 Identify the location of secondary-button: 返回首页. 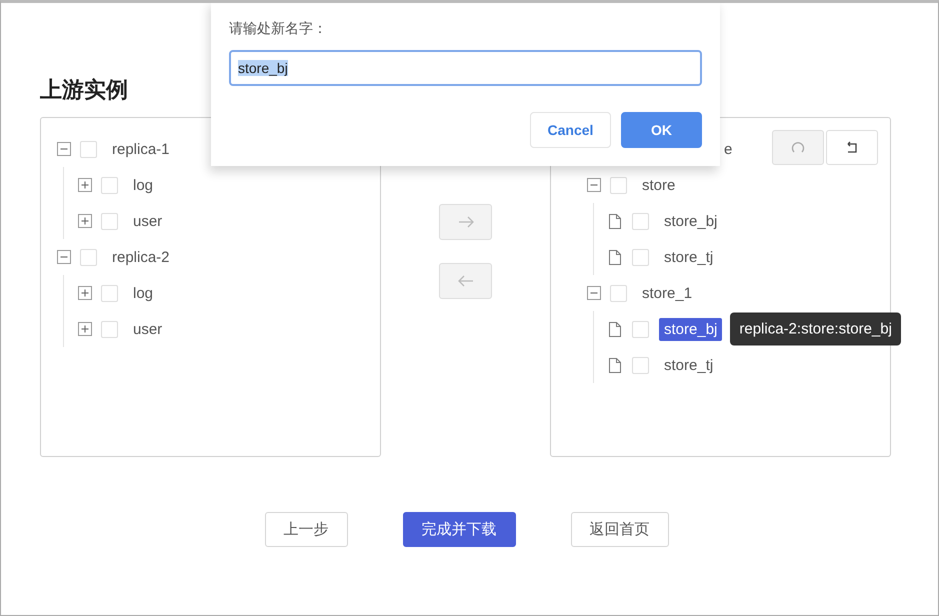
(619, 529).